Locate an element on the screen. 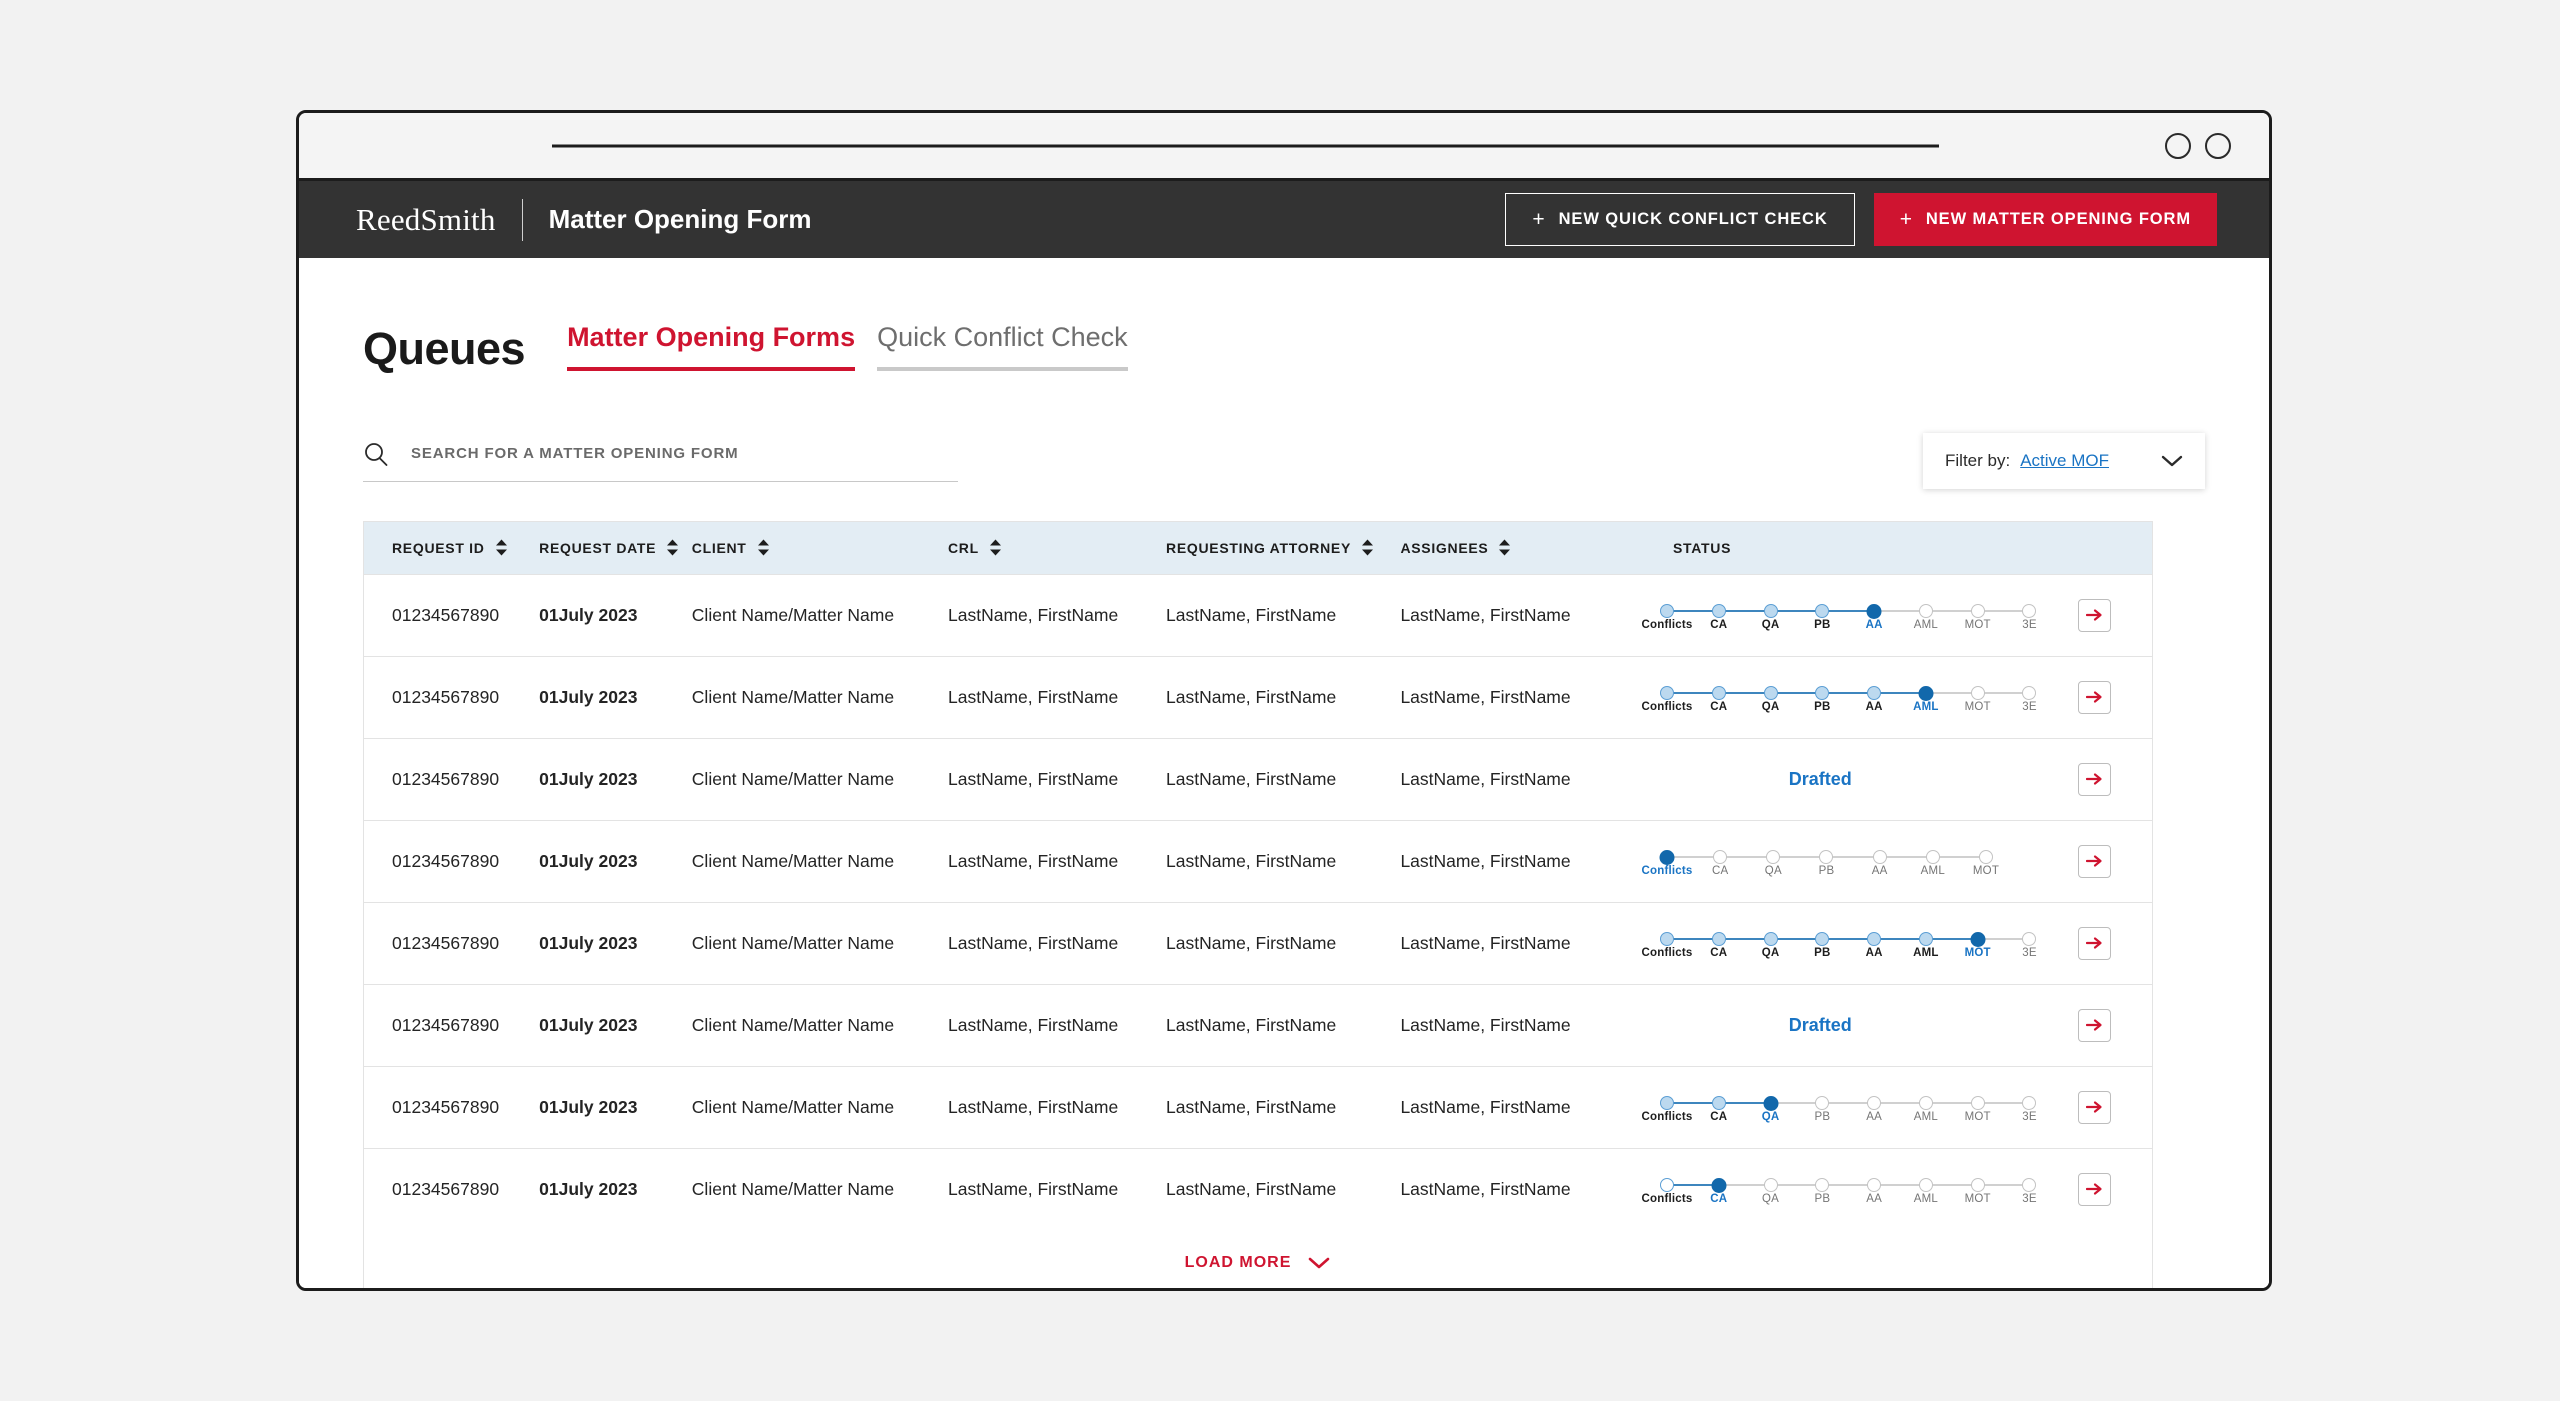  column-header-action is located at coordinates (2094, 548).